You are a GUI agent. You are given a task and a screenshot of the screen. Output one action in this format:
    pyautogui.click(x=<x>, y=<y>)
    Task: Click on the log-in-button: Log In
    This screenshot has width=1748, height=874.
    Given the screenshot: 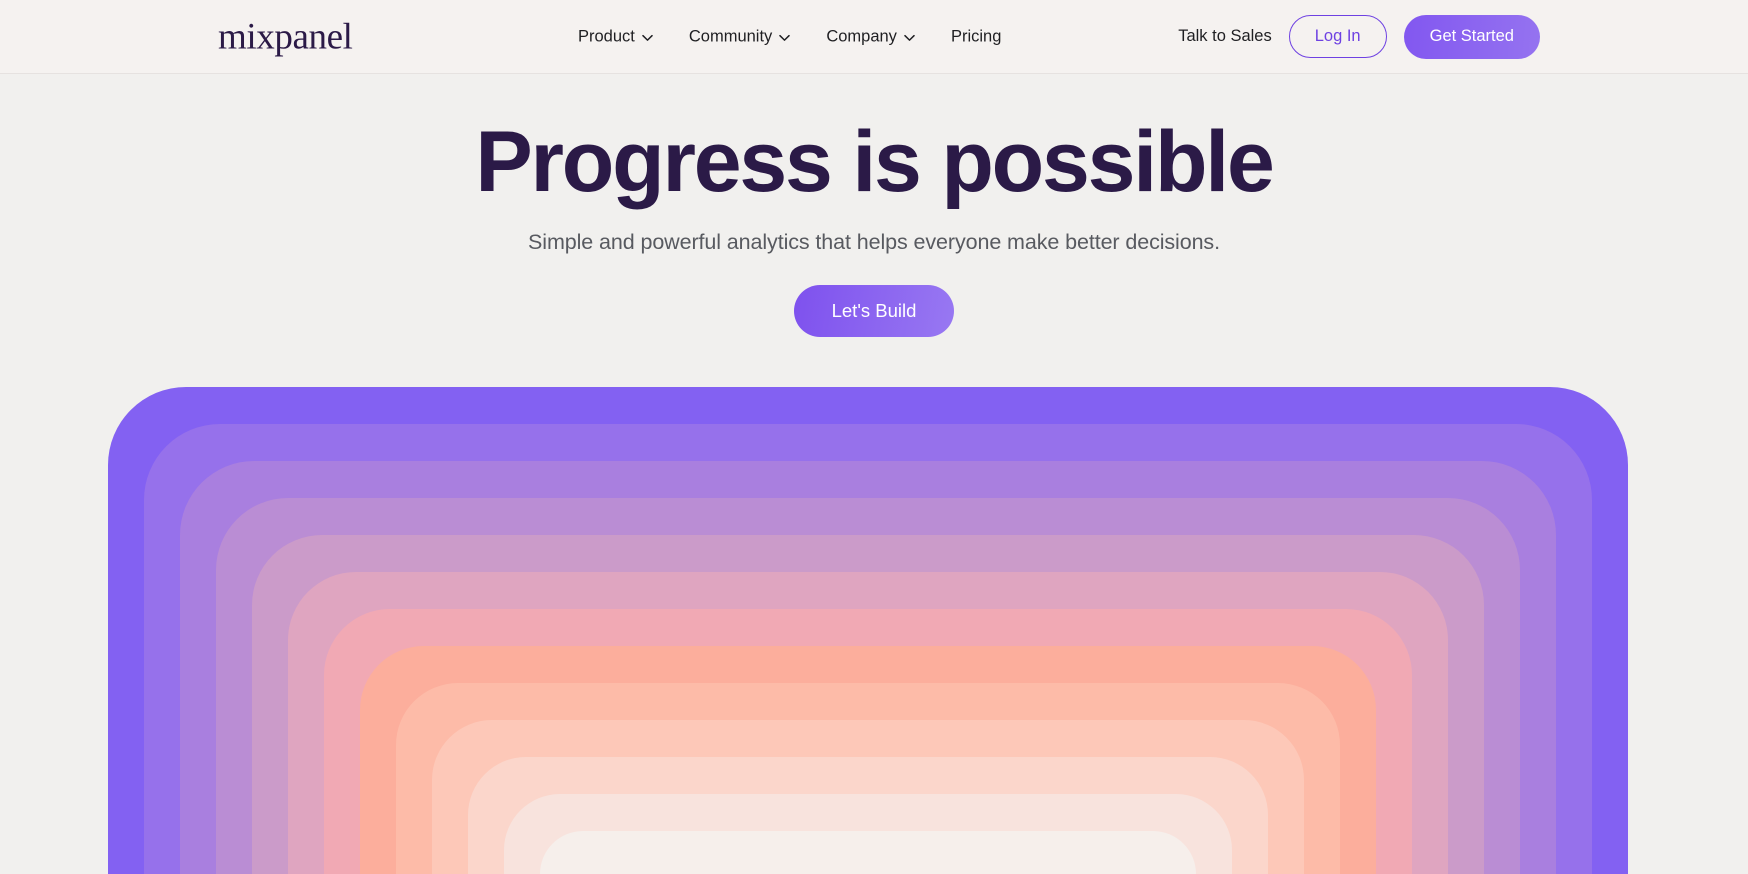 What is the action you would take?
    pyautogui.click(x=1337, y=36)
    